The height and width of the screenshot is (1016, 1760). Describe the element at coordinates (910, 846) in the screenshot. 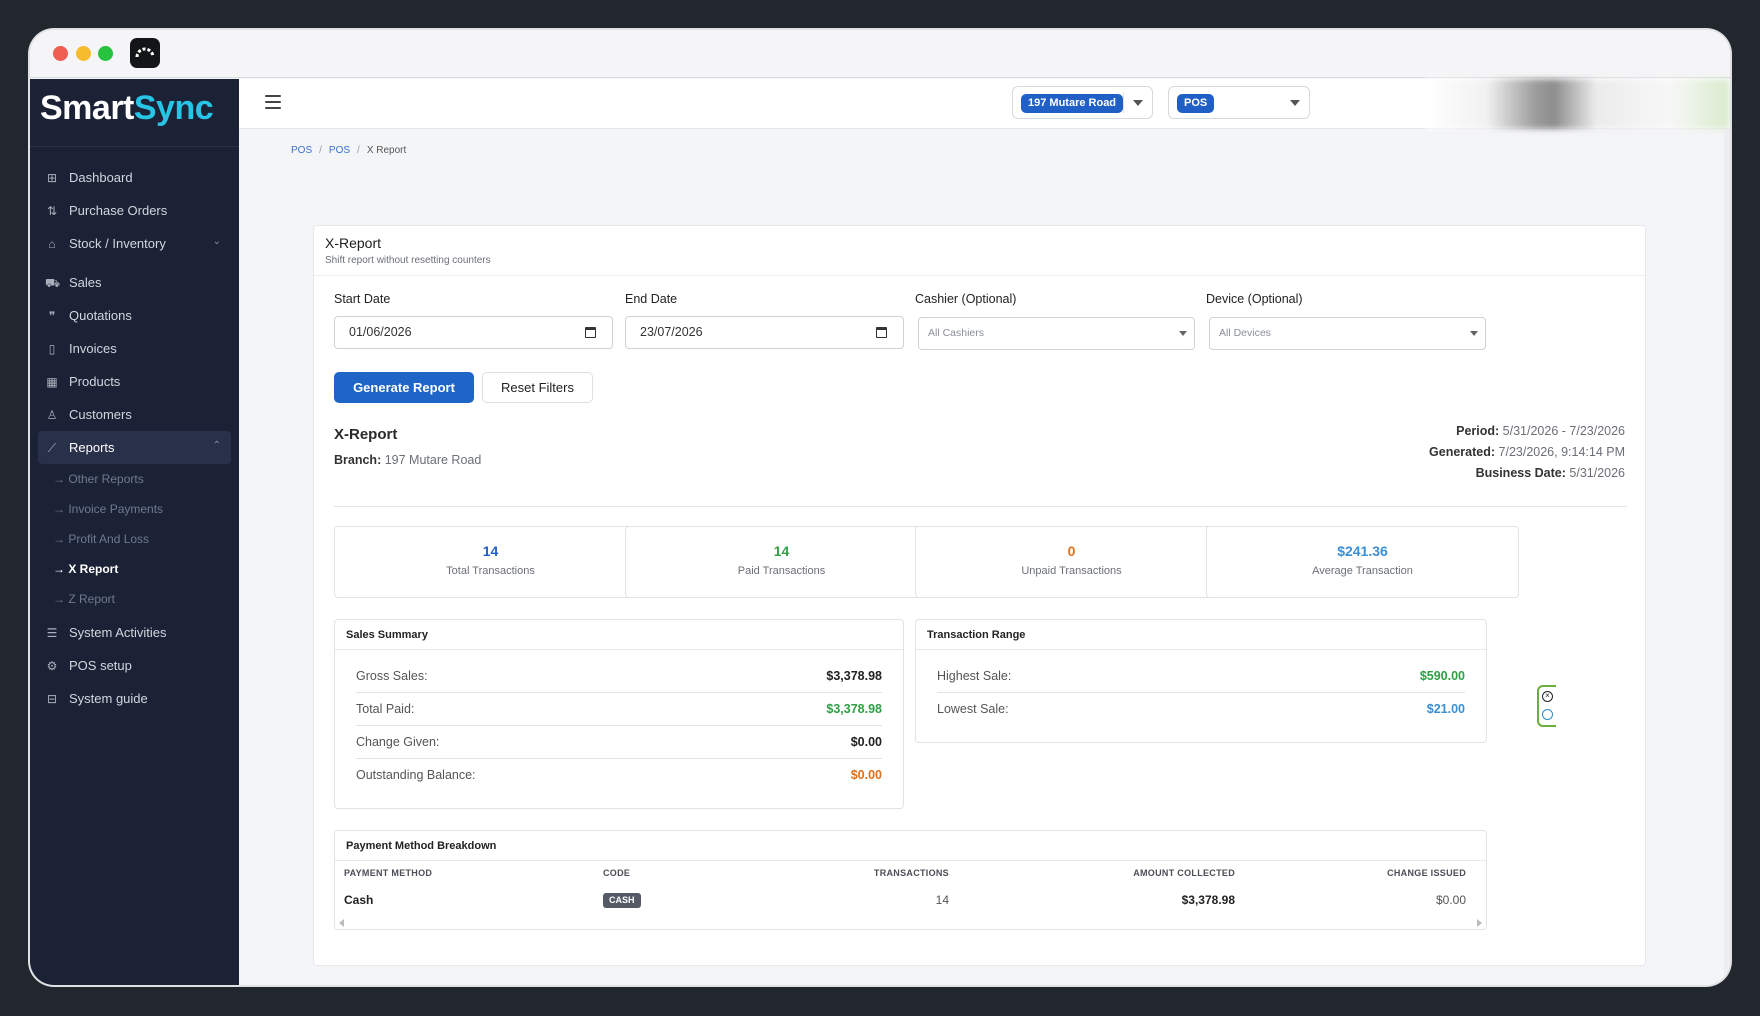

I see `payment-breakdown-title: Payment Method Breakdown` at that location.